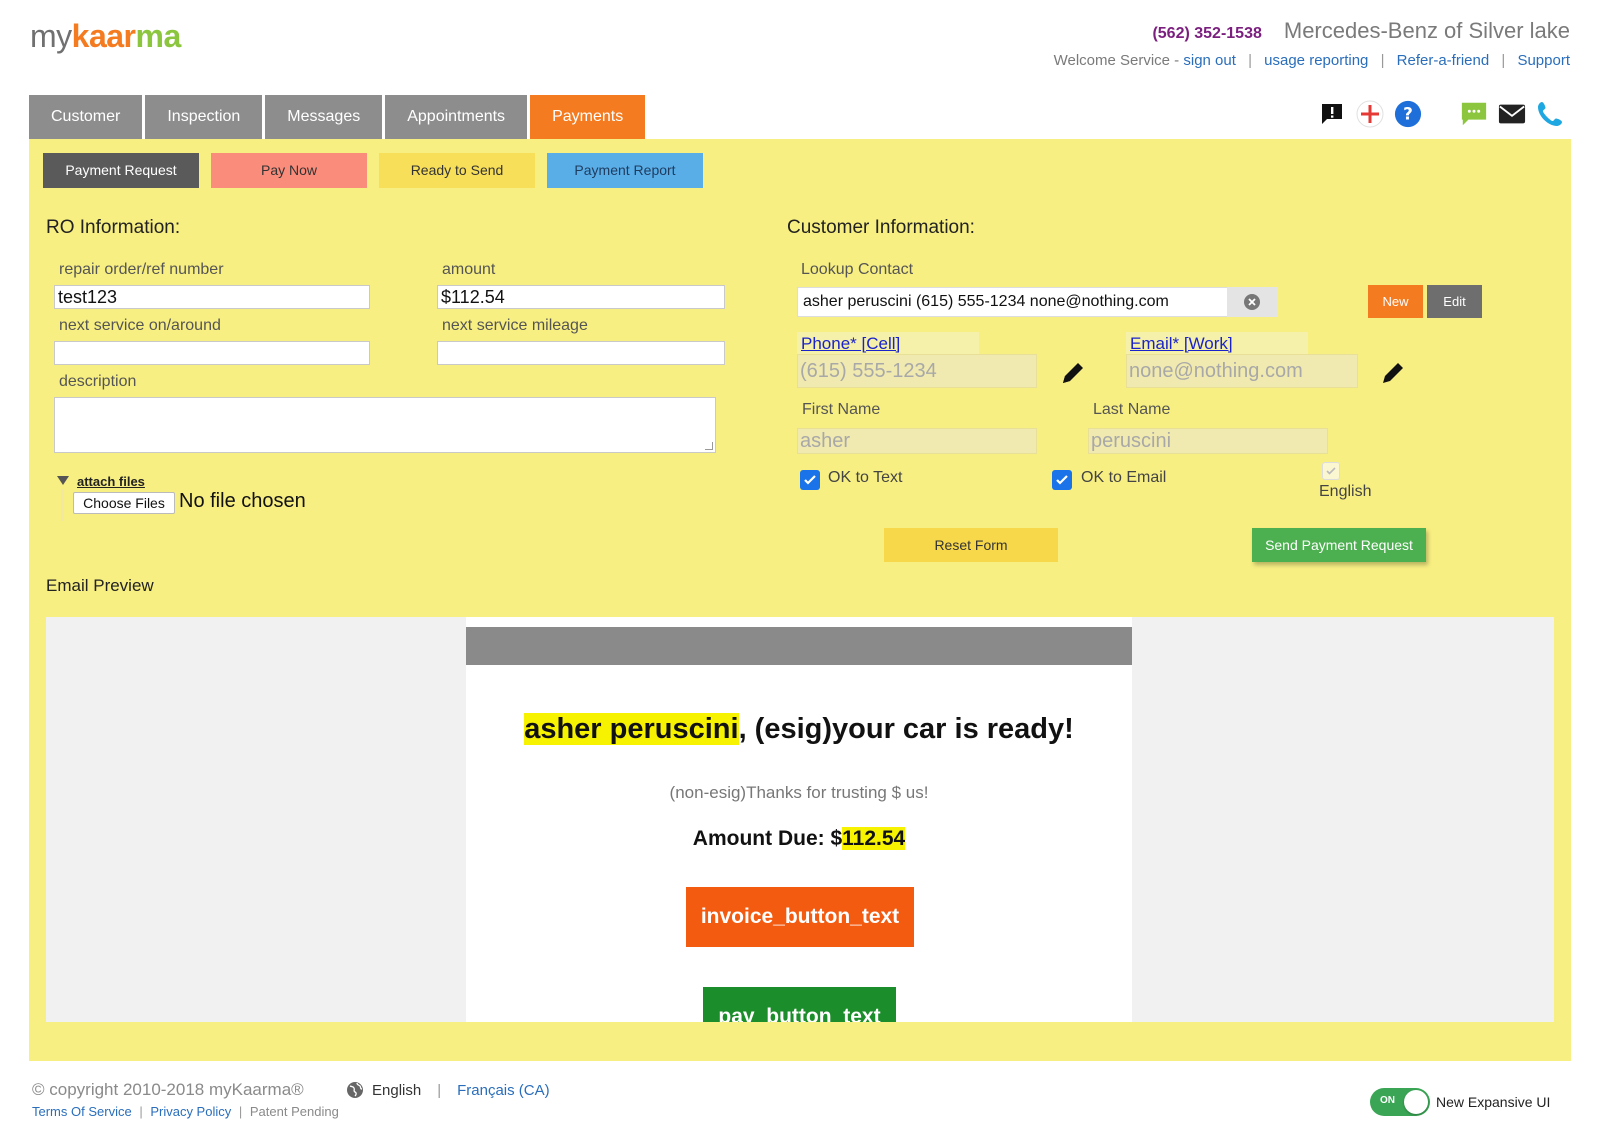 The height and width of the screenshot is (1143, 1600). What do you see at coordinates (1208, 441) in the screenshot?
I see `last-name-field: peruscini` at bounding box center [1208, 441].